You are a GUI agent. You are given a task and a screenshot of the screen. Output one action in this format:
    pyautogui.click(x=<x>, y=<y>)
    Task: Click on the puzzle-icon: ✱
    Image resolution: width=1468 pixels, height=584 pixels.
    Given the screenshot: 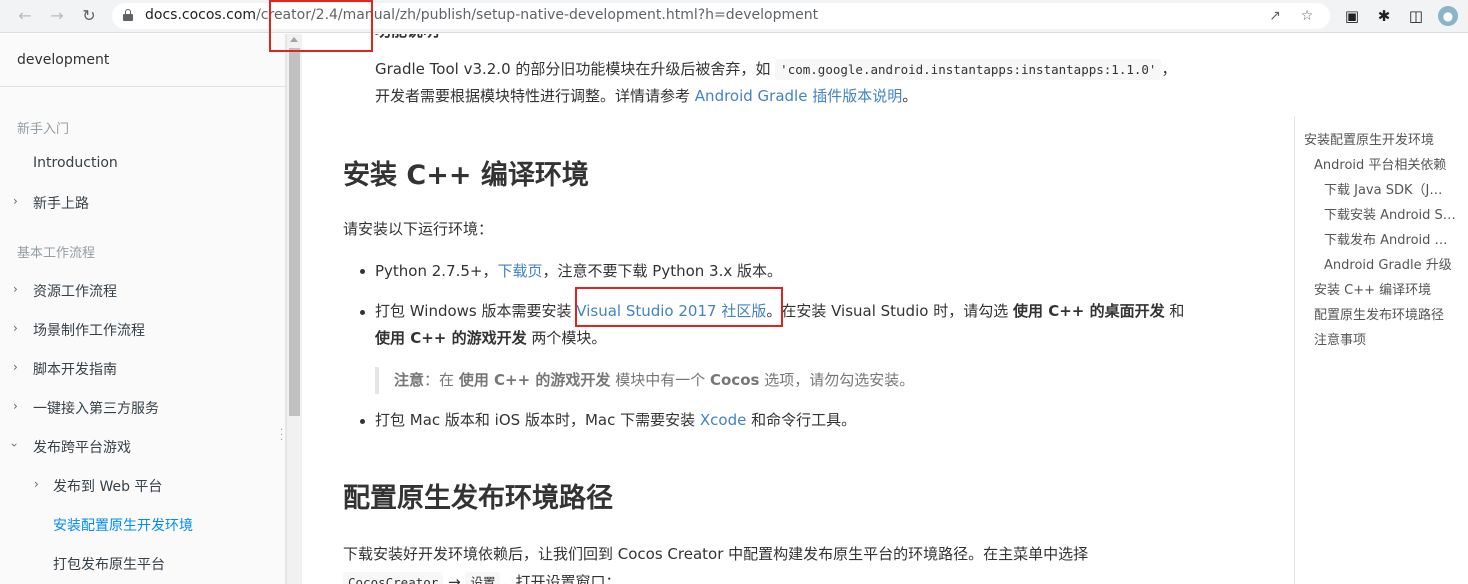 What is the action you would take?
    pyautogui.click(x=1384, y=16)
    